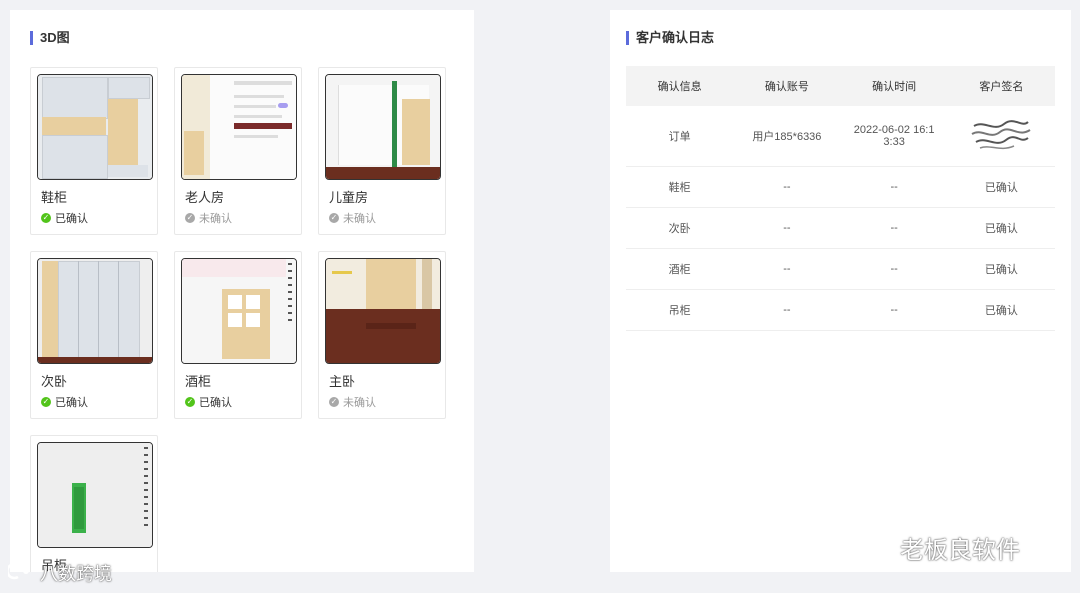  What do you see at coordinates (942, 547) in the screenshot?
I see `watermark-brand: 老板良软件` at bounding box center [942, 547].